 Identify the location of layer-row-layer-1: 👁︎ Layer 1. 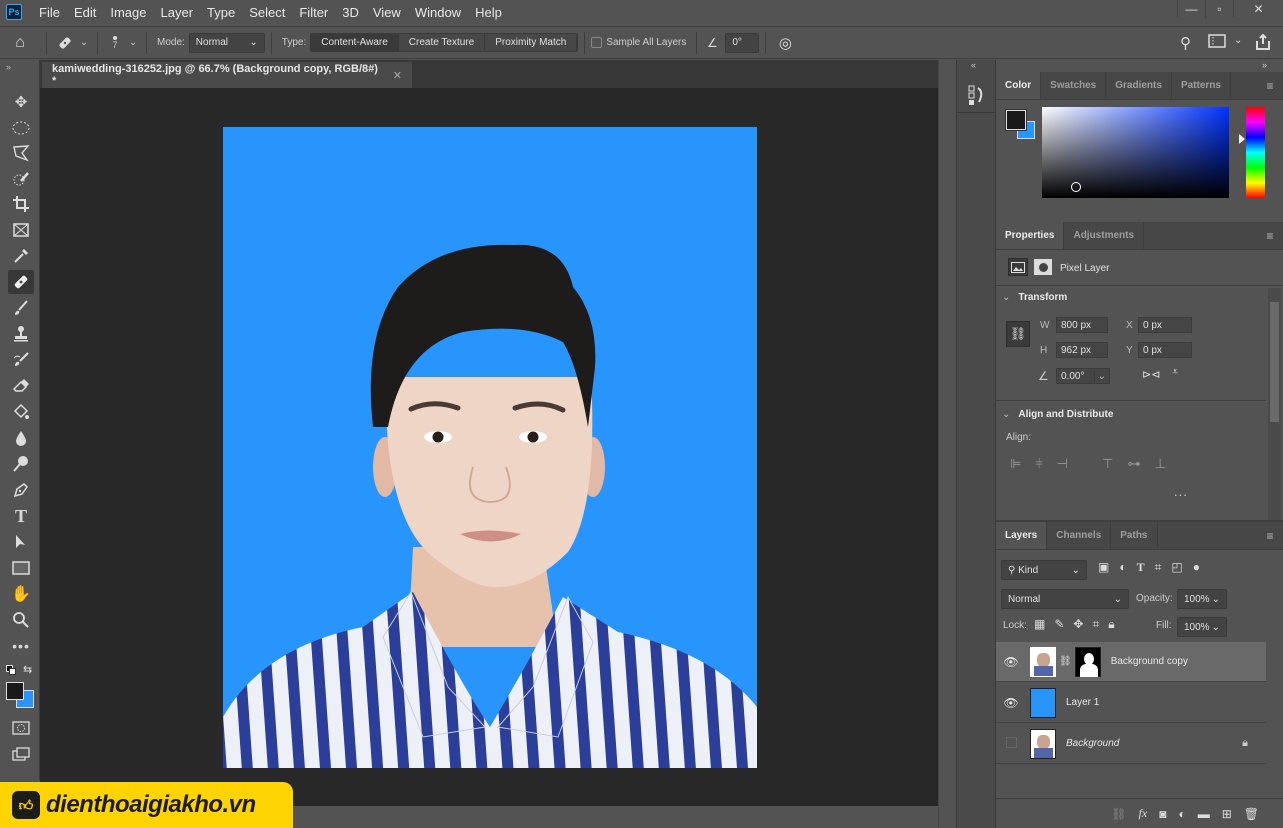
(1131, 703).